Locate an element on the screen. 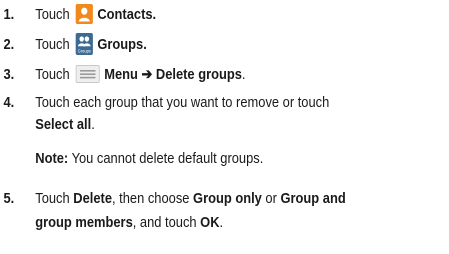 Image resolution: width=449 pixels, height=254 pixels. groups-icon: Groups is located at coordinates (84, 44).